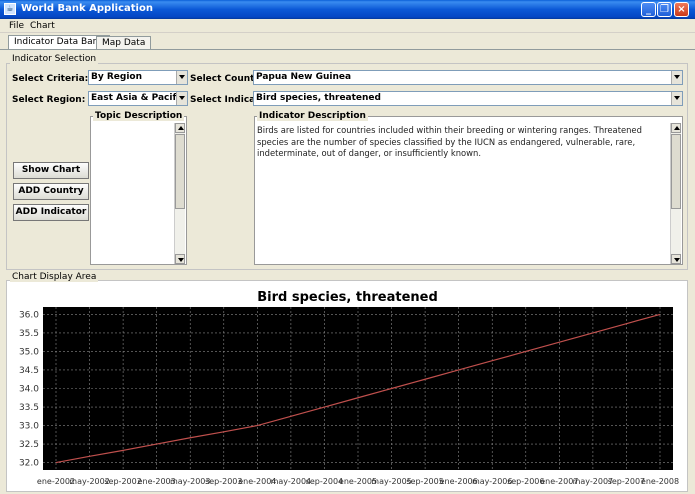  Describe the element at coordinates (29, 390) in the screenshot. I see `y-tick-label: 34.0` at that location.